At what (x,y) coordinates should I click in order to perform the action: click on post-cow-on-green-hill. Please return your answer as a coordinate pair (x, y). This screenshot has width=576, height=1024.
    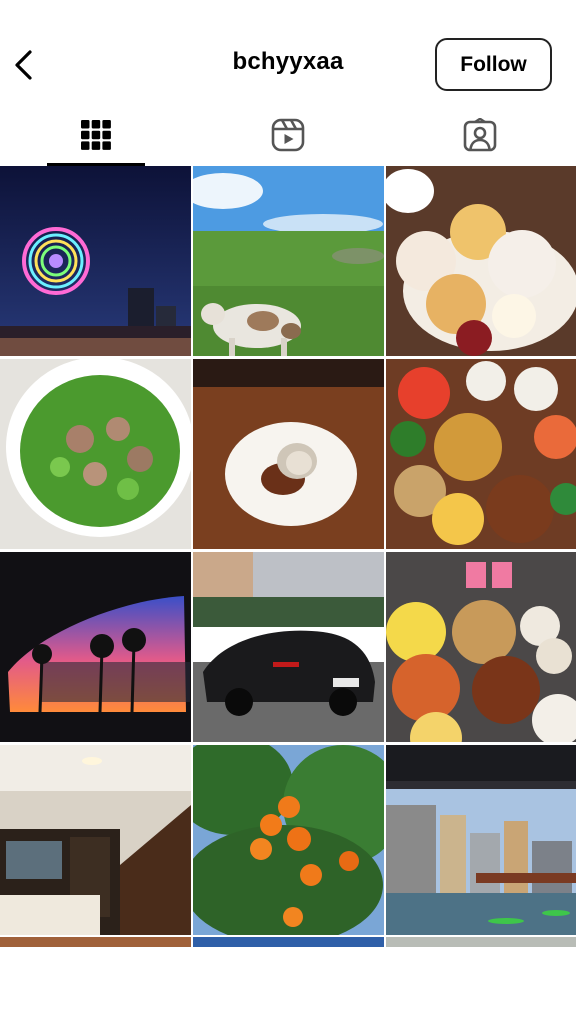
    Looking at the image, I should click on (288, 261).